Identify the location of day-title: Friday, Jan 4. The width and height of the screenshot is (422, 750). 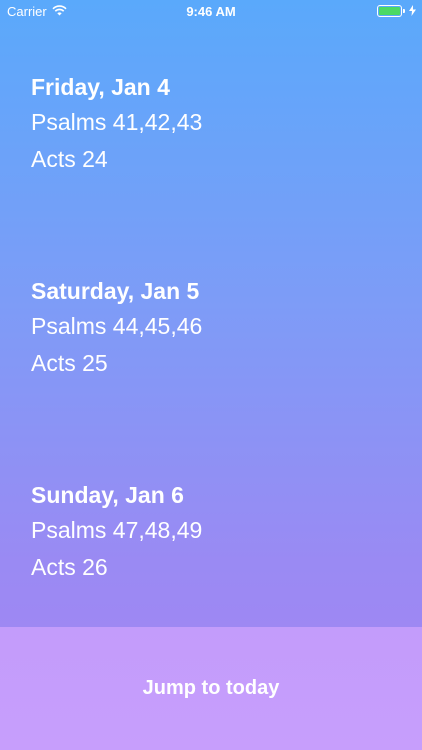
(100, 87).